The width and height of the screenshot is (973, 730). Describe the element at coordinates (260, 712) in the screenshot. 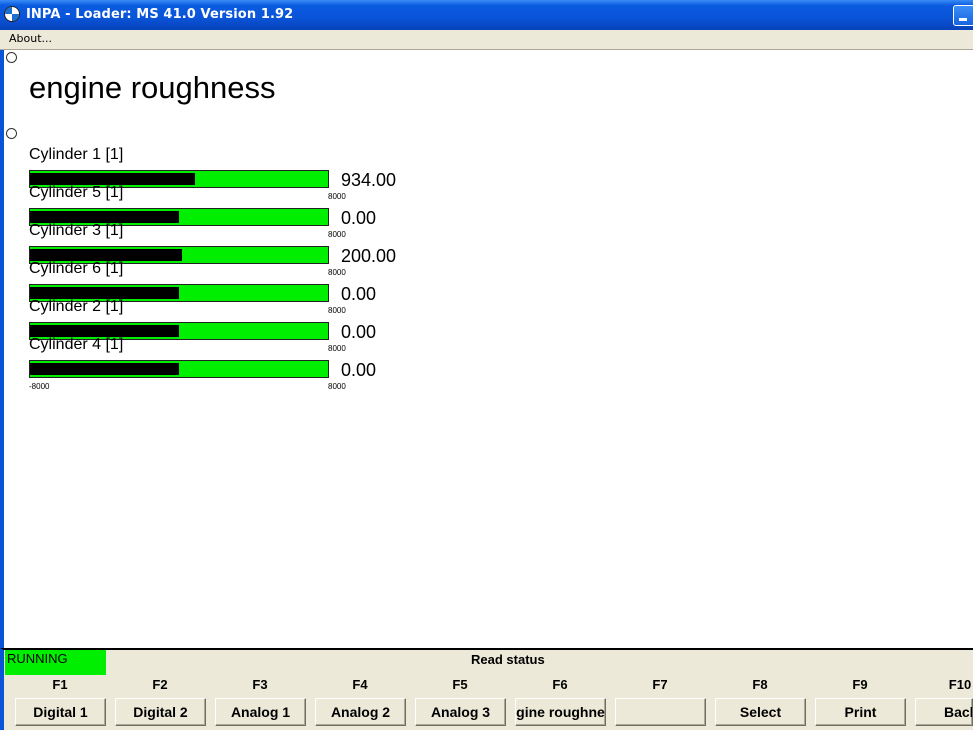

I see `function-button-f3: Analog 1` at that location.